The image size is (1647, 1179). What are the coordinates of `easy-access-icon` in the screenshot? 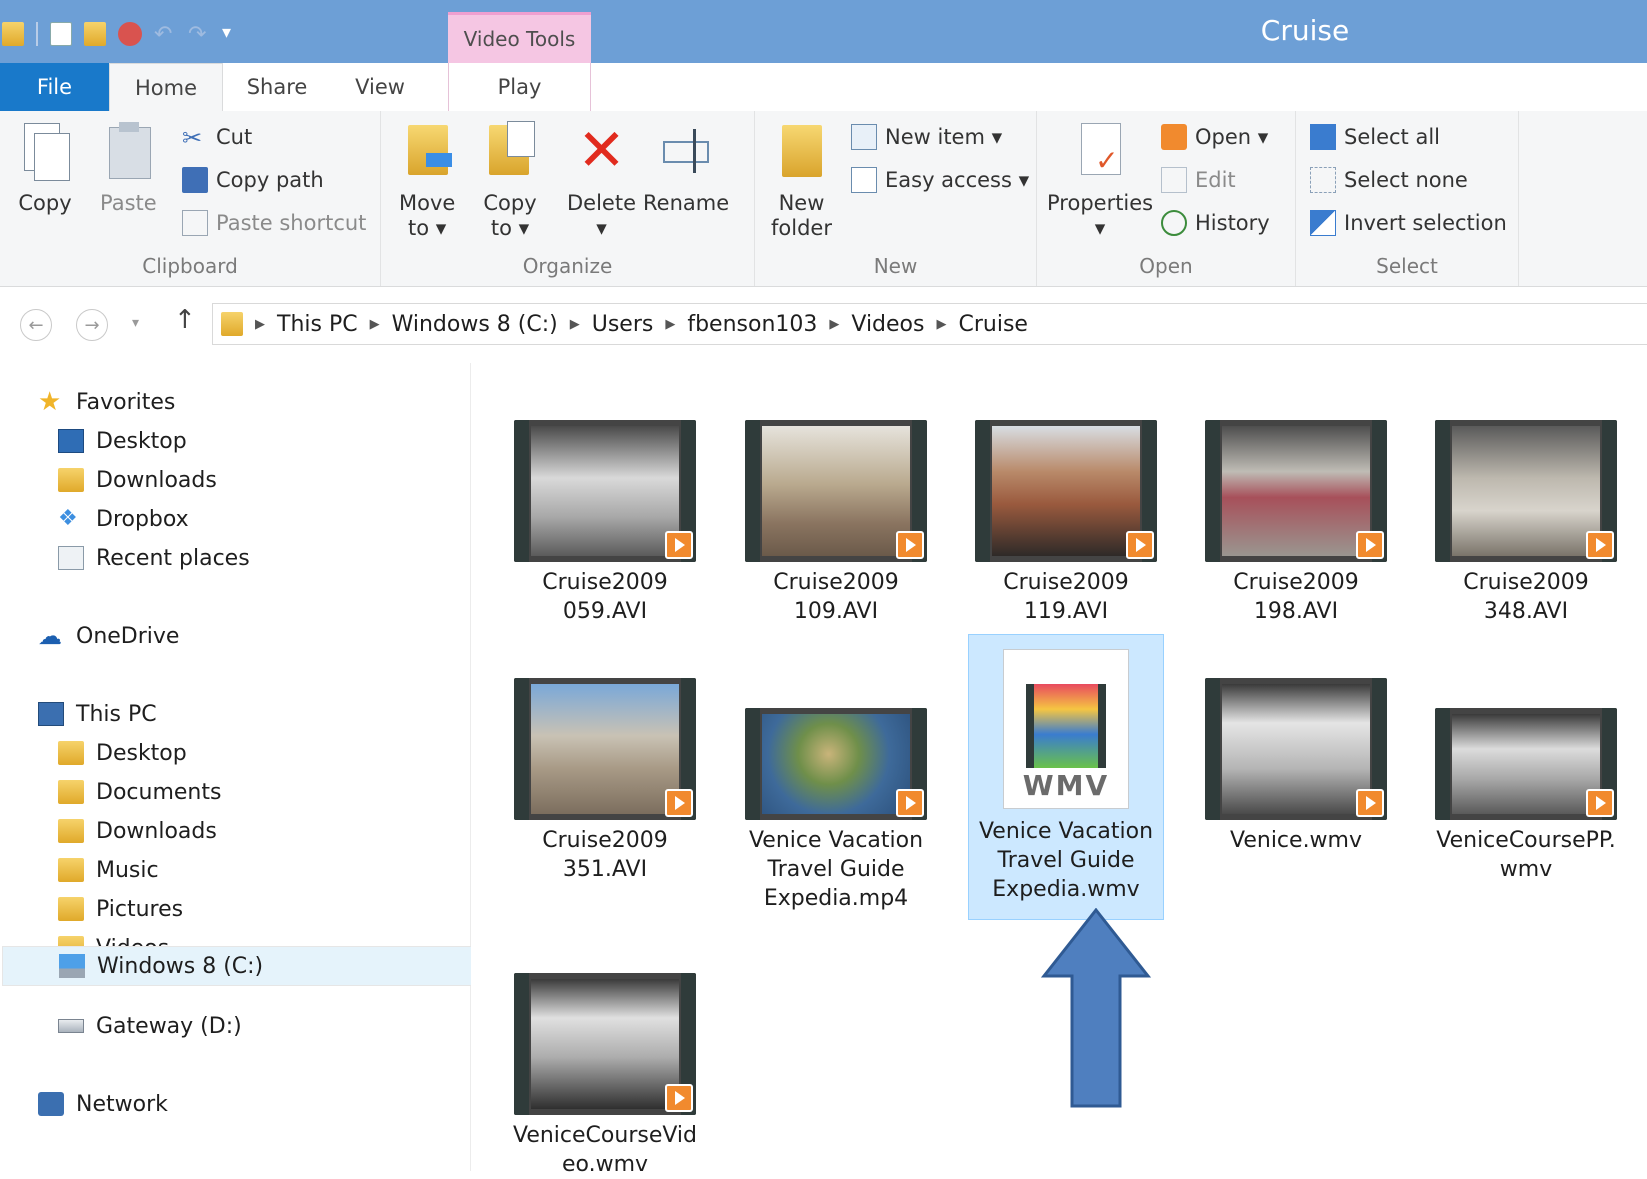 It's located at (864, 180).